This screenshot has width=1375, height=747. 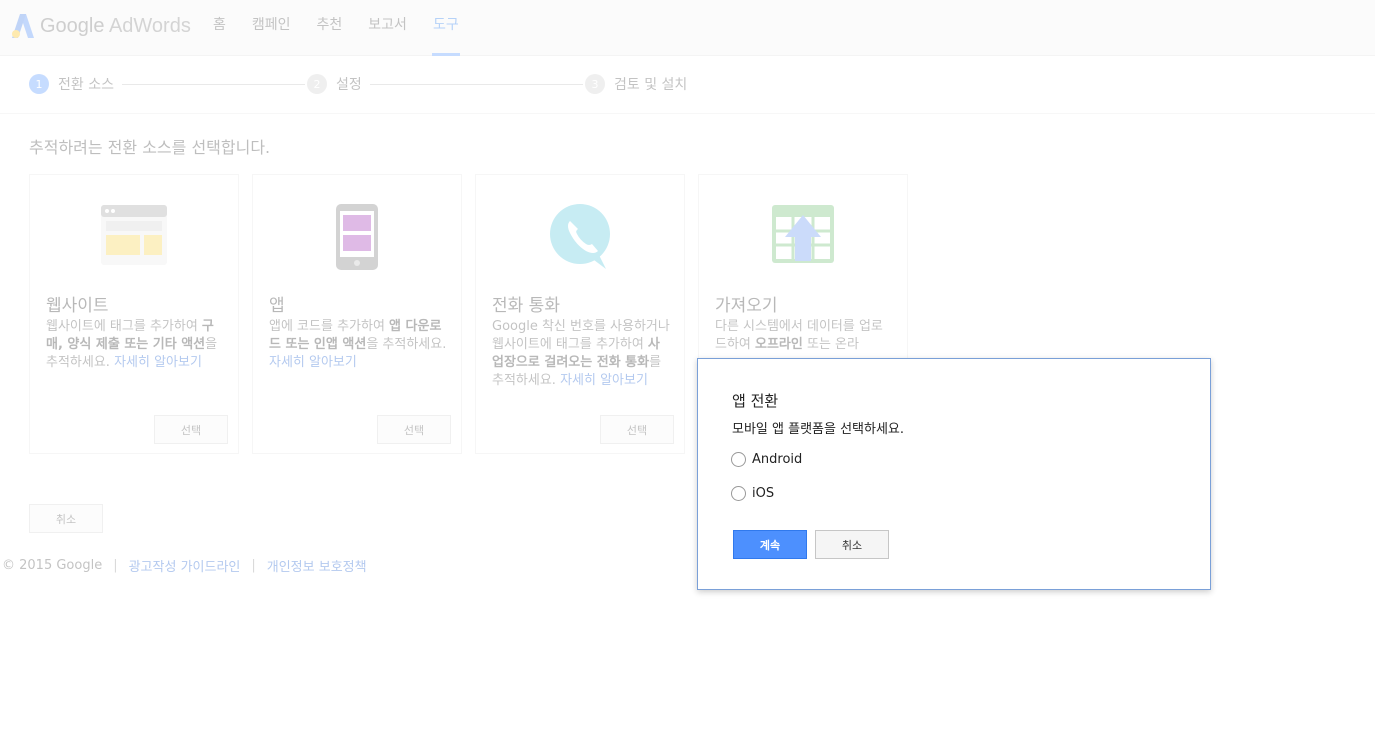 I want to click on desc-text: 또는 온라, so click(x=830, y=344).